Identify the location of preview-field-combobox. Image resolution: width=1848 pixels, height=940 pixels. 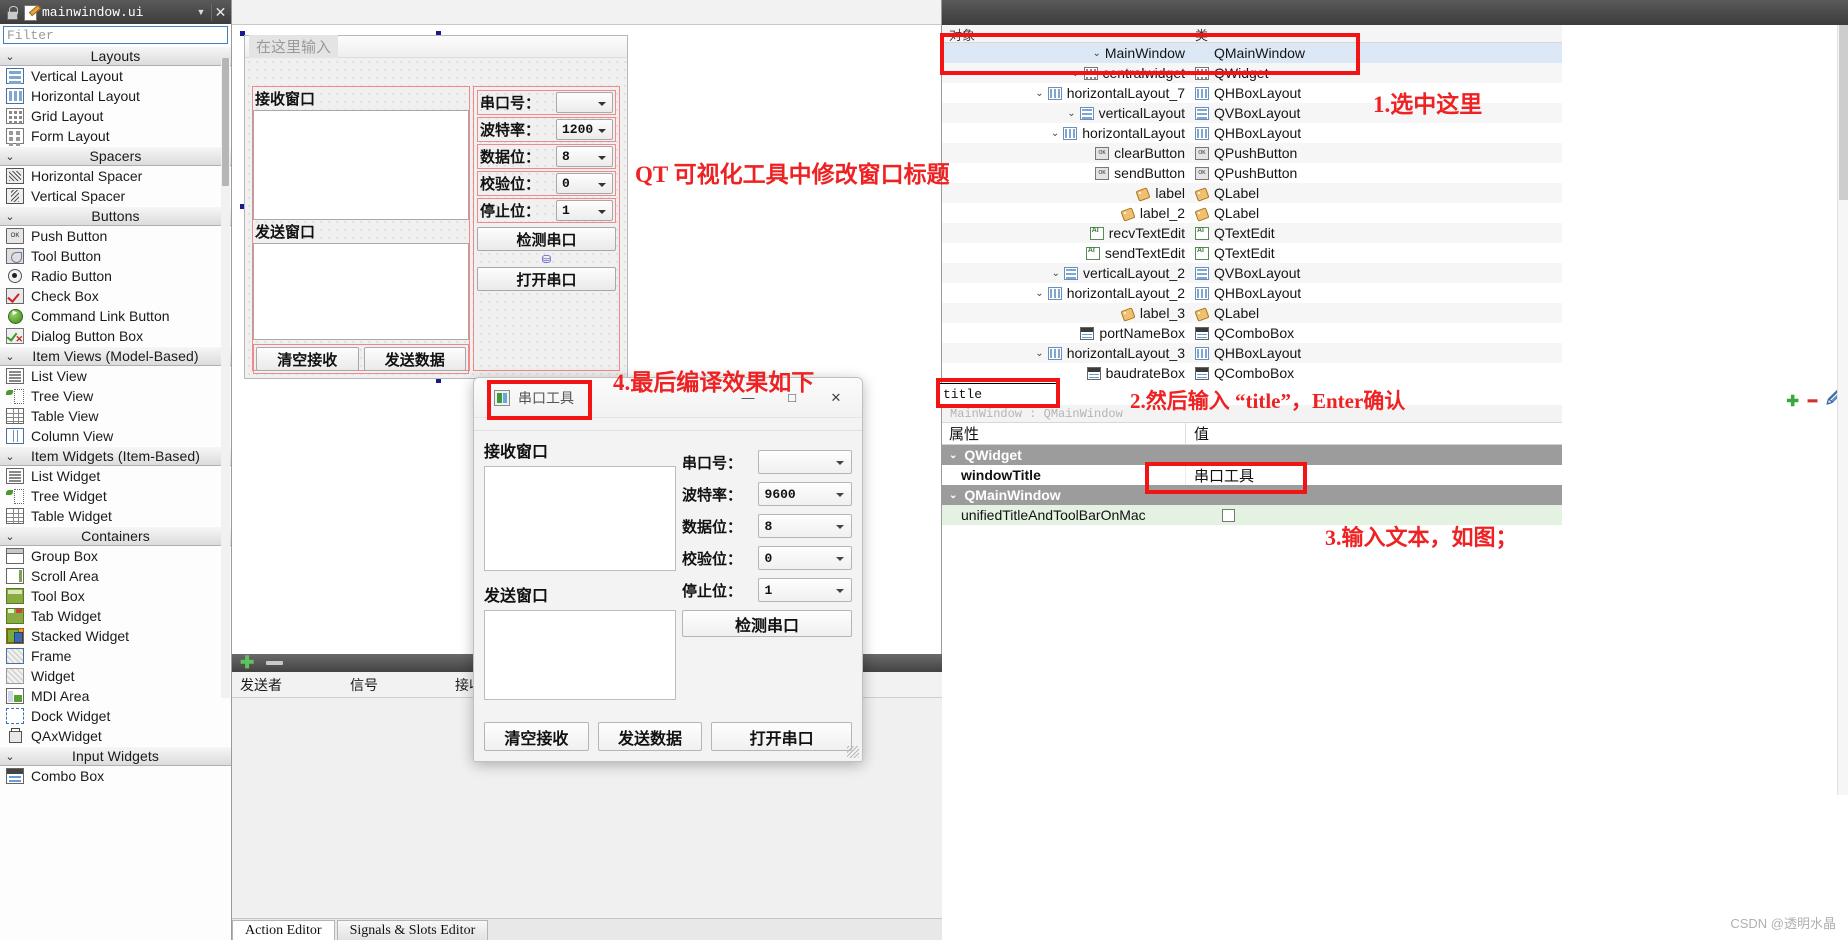
(804, 462).